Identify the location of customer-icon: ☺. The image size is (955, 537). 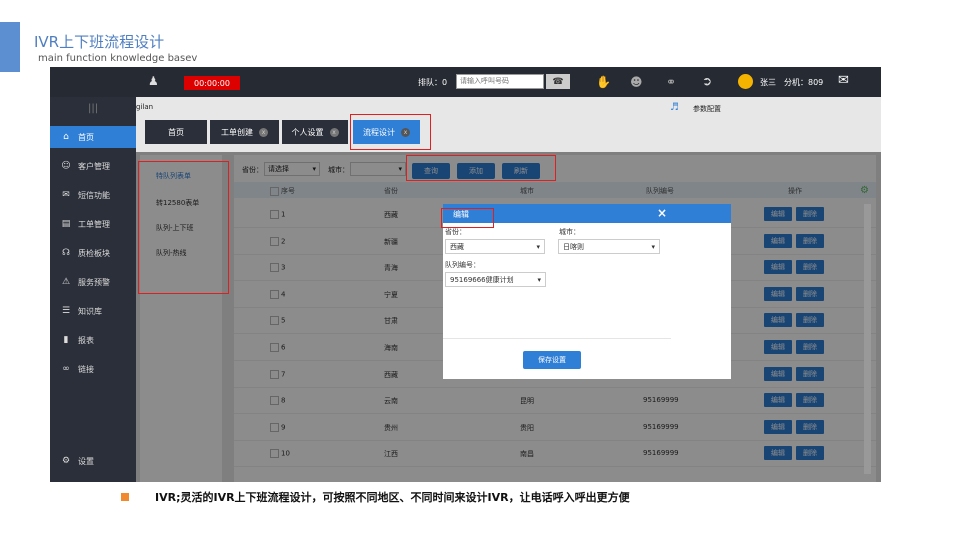
(66, 166).